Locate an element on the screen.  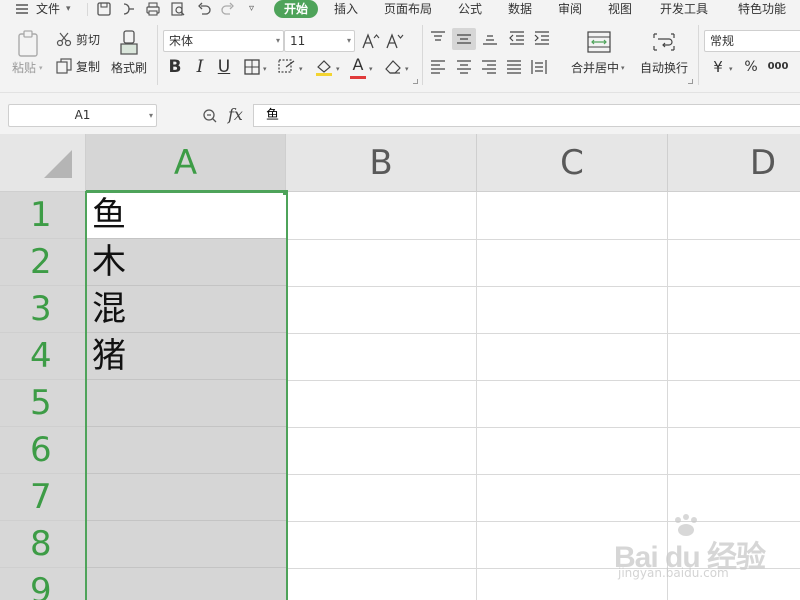
cell-a3: 混 is located at coordinates (186, 309).